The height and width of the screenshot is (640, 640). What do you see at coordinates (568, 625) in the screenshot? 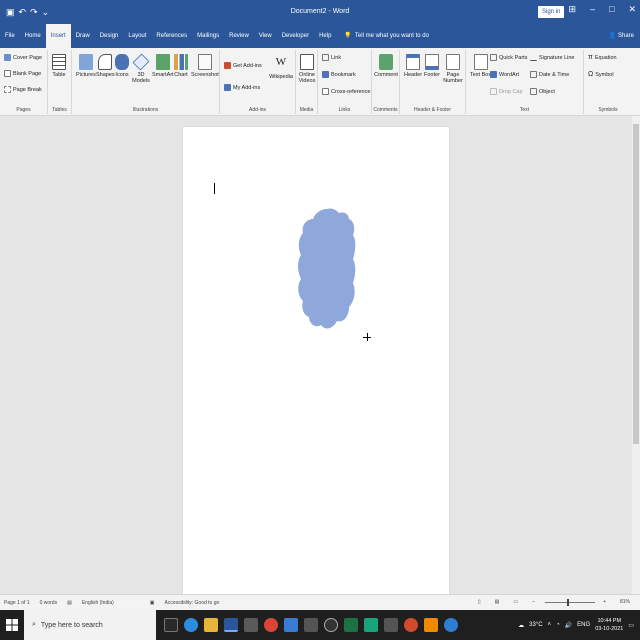
I see `volume-icon: 🔊` at bounding box center [568, 625].